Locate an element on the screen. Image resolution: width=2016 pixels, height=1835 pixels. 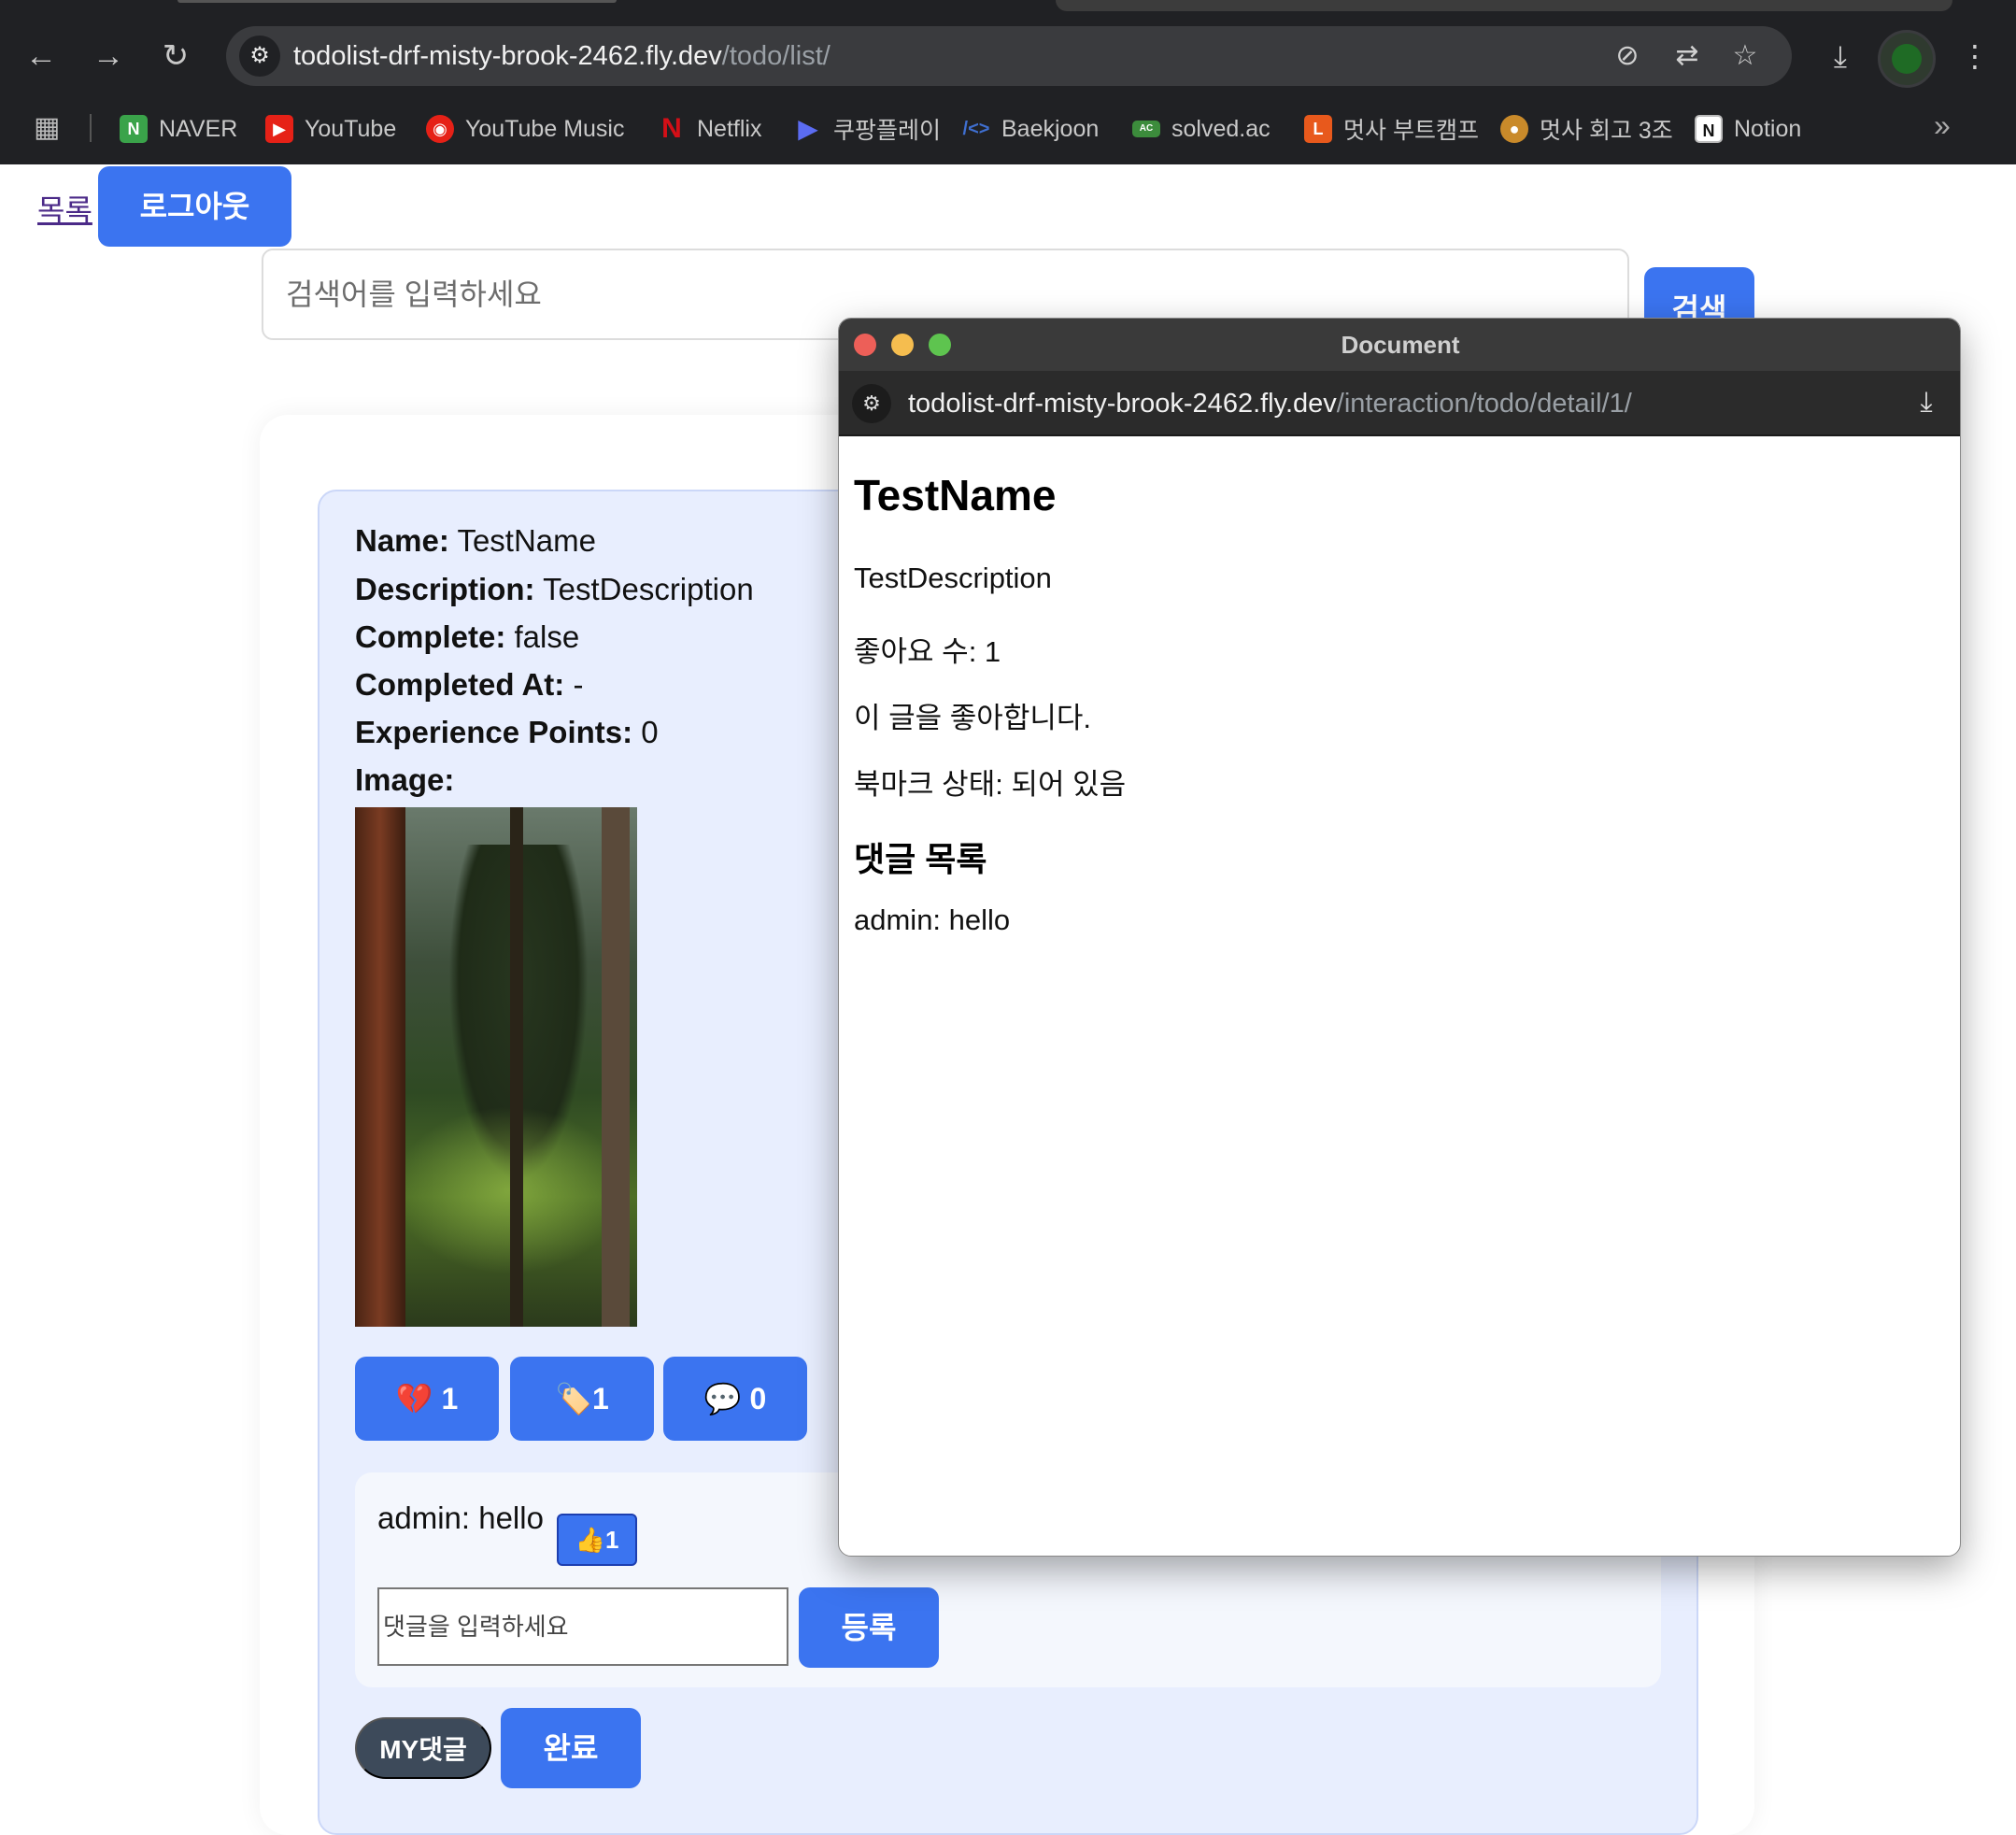
todo-name-field: Name: TestName is located at coordinates (475, 541).